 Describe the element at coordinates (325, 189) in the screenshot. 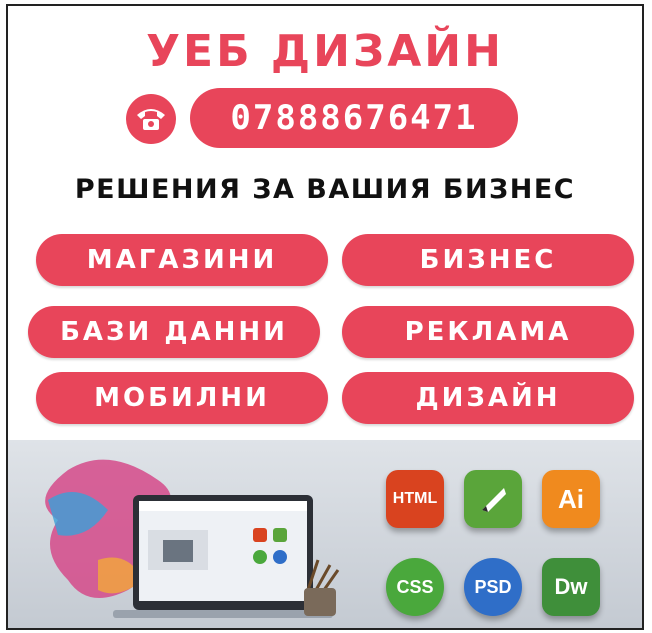

I see `tagline: РЕШЕНИЯ ЗА ВАШИЯ БИЗНЕС` at that location.